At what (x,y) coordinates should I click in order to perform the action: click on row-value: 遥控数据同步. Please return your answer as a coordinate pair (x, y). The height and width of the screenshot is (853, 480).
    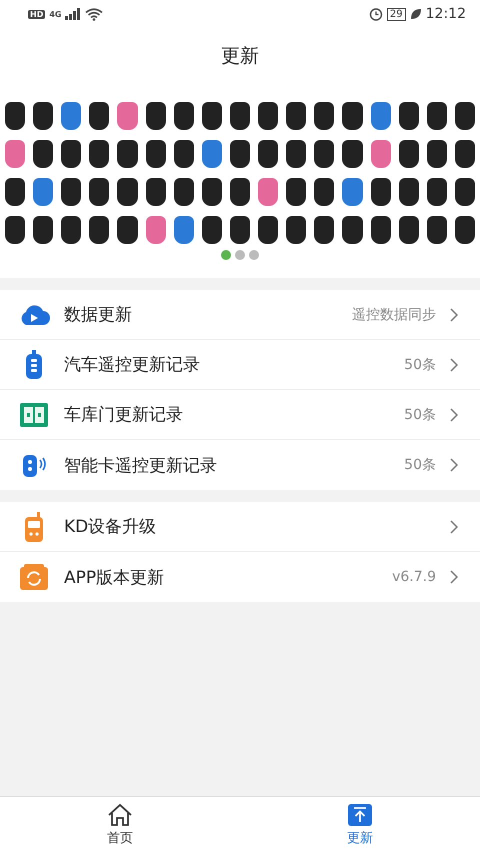
    Looking at the image, I should click on (394, 315).